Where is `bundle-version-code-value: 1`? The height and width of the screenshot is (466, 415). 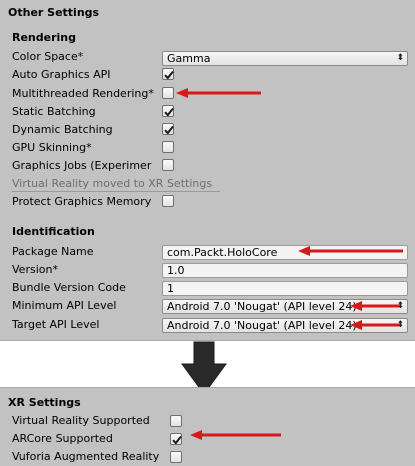 bundle-version-code-value: 1 is located at coordinates (170, 288).